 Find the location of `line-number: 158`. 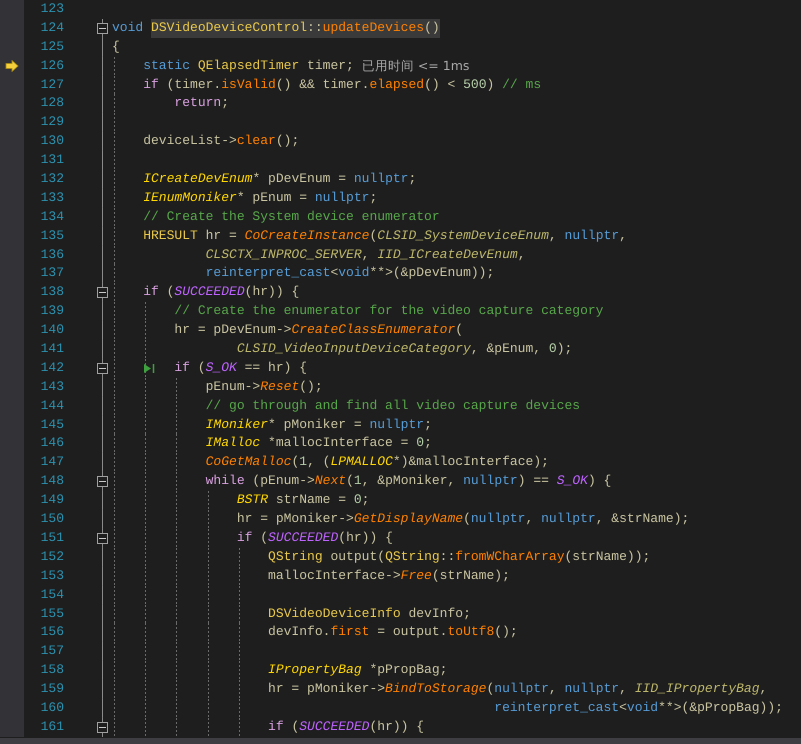

line-number: 158 is located at coordinates (52, 670).